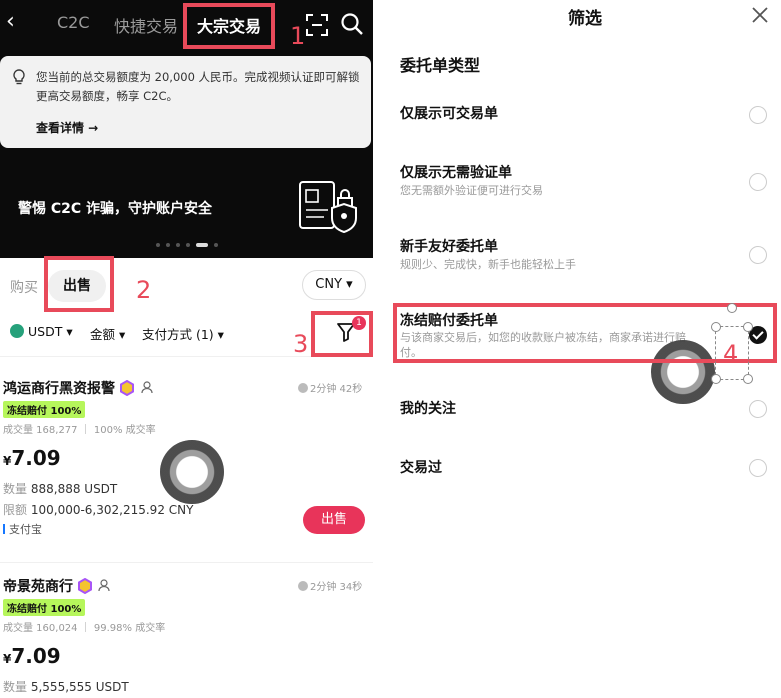 The width and height of the screenshot is (781, 698). I want to click on payment-time-value: 2分钟 42秒, so click(336, 389).